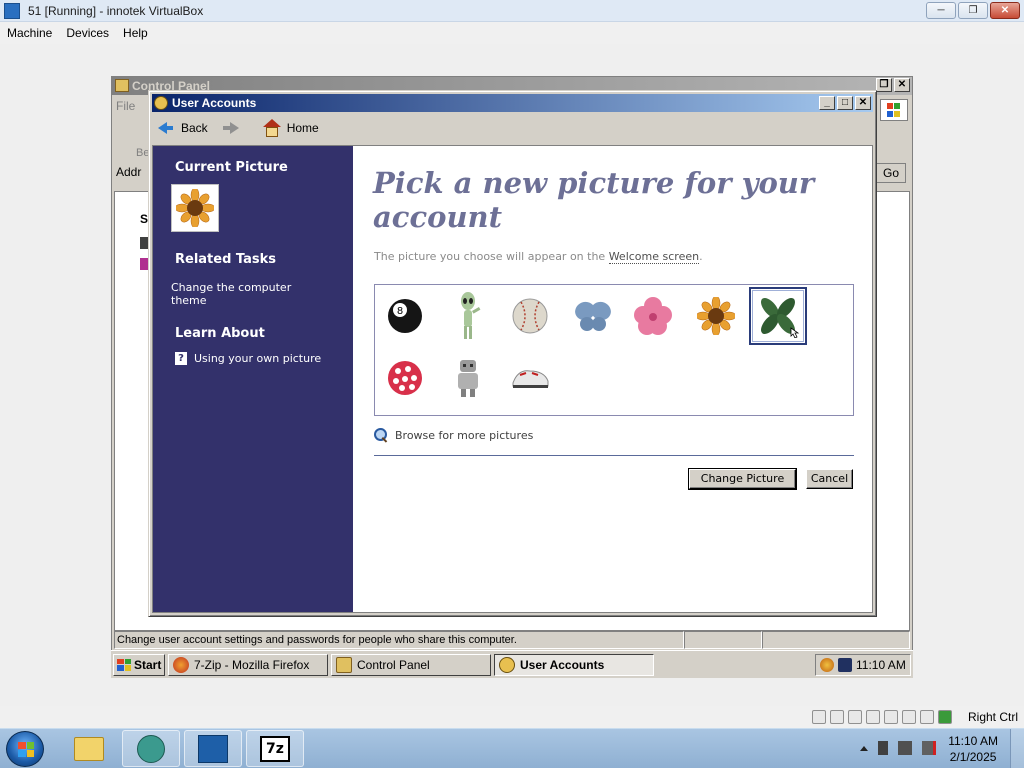 This screenshot has width=1024, height=768. I want to click on sunflower-icon, so click(195, 208).